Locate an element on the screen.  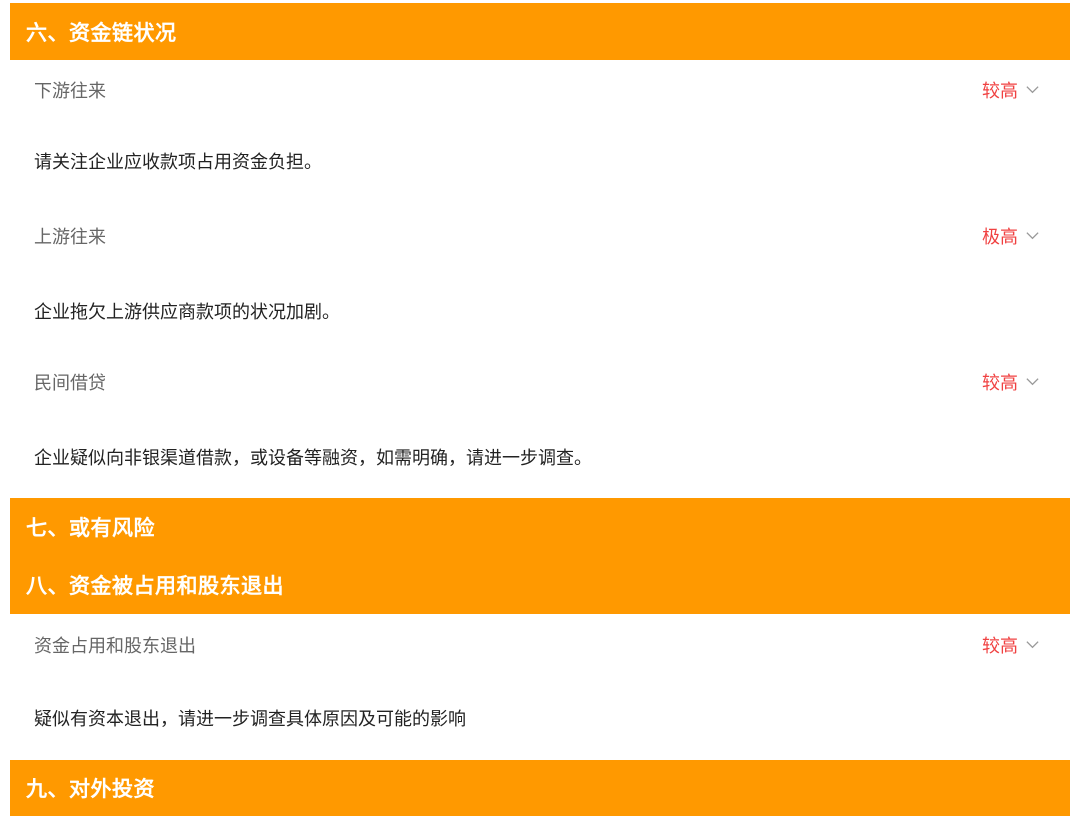
risk-level-badge: 极高 is located at coordinates (1000, 237).